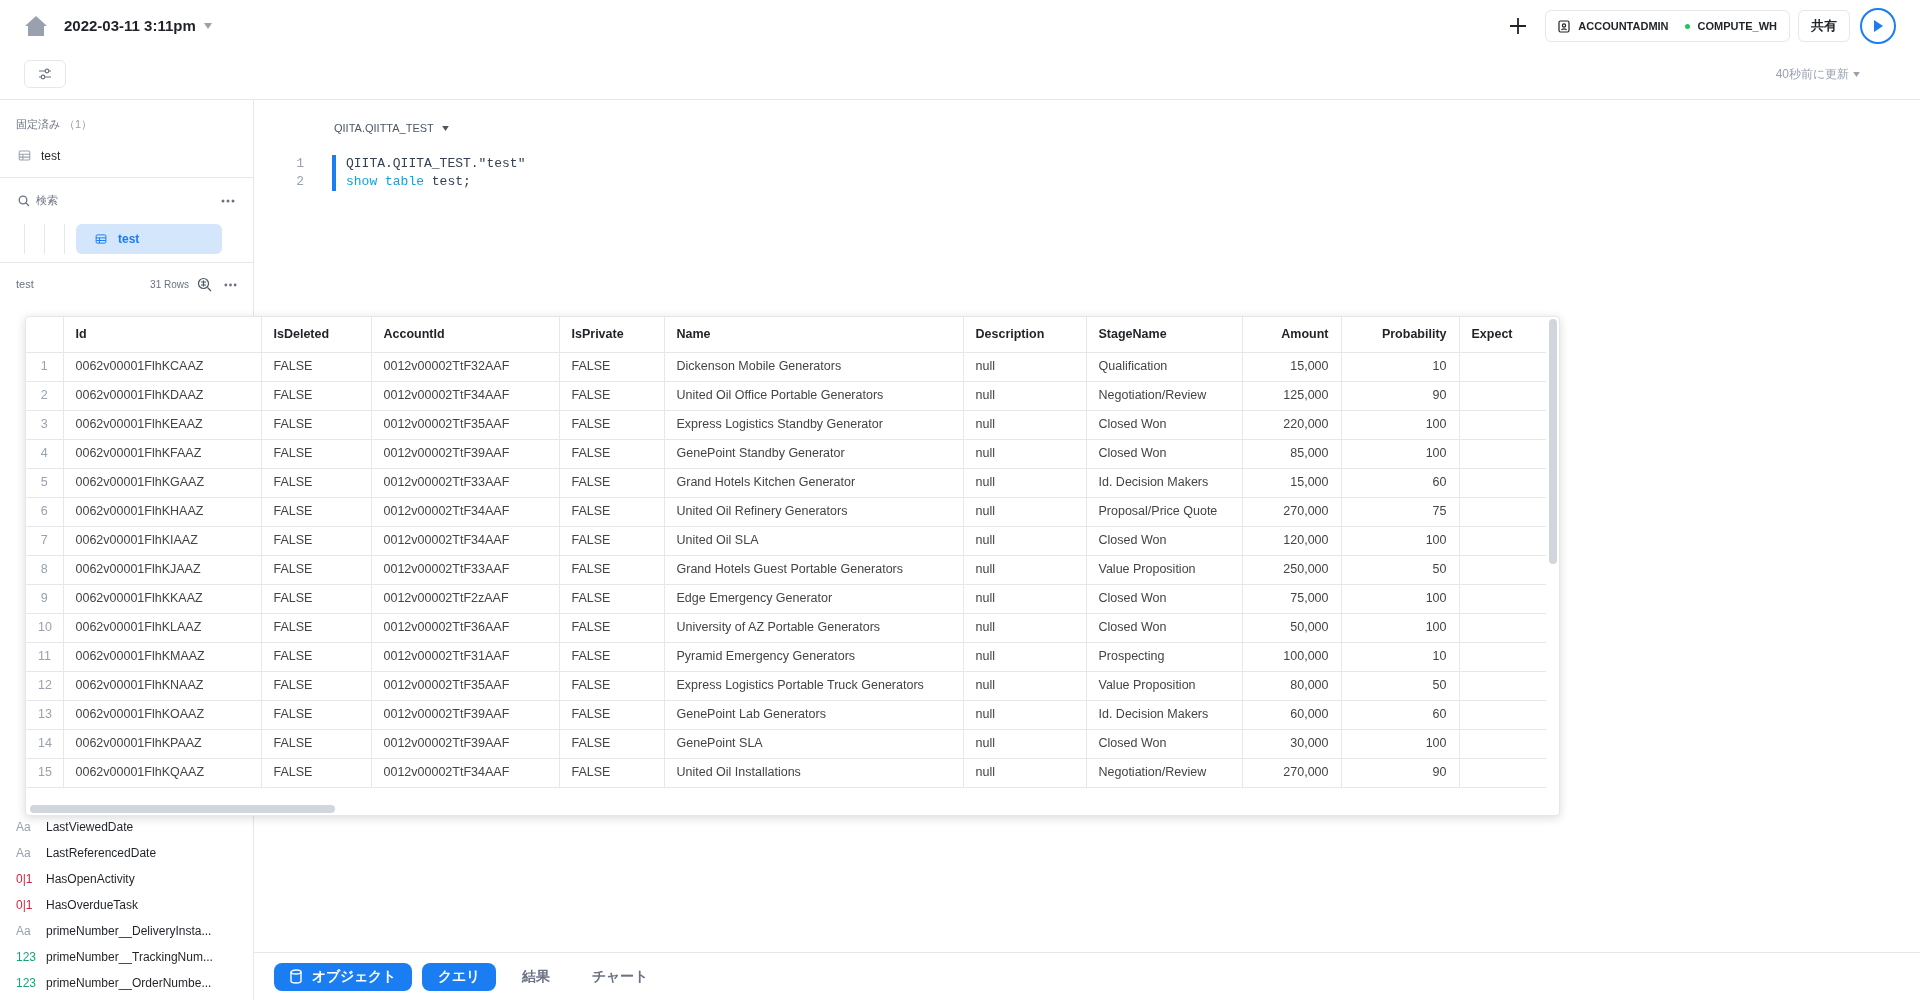  I want to click on play-icon, so click(1878, 26).